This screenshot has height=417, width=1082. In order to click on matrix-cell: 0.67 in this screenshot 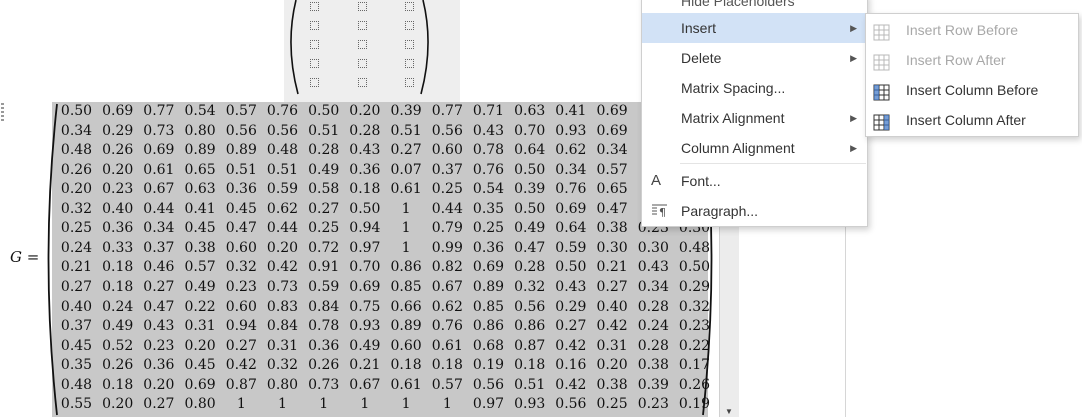, I will do `click(158, 189)`.